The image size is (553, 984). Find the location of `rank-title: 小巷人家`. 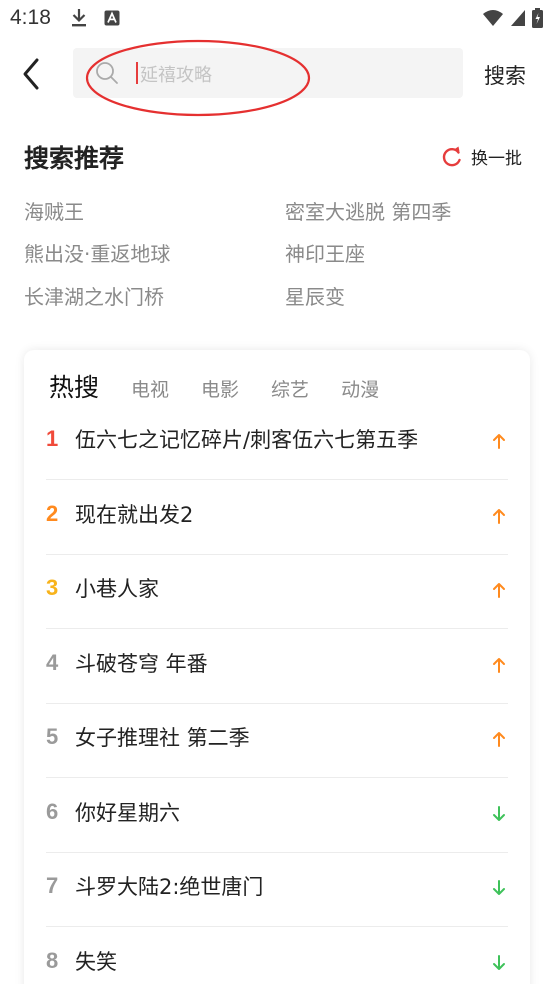

rank-title: 小巷人家 is located at coordinates (117, 589).